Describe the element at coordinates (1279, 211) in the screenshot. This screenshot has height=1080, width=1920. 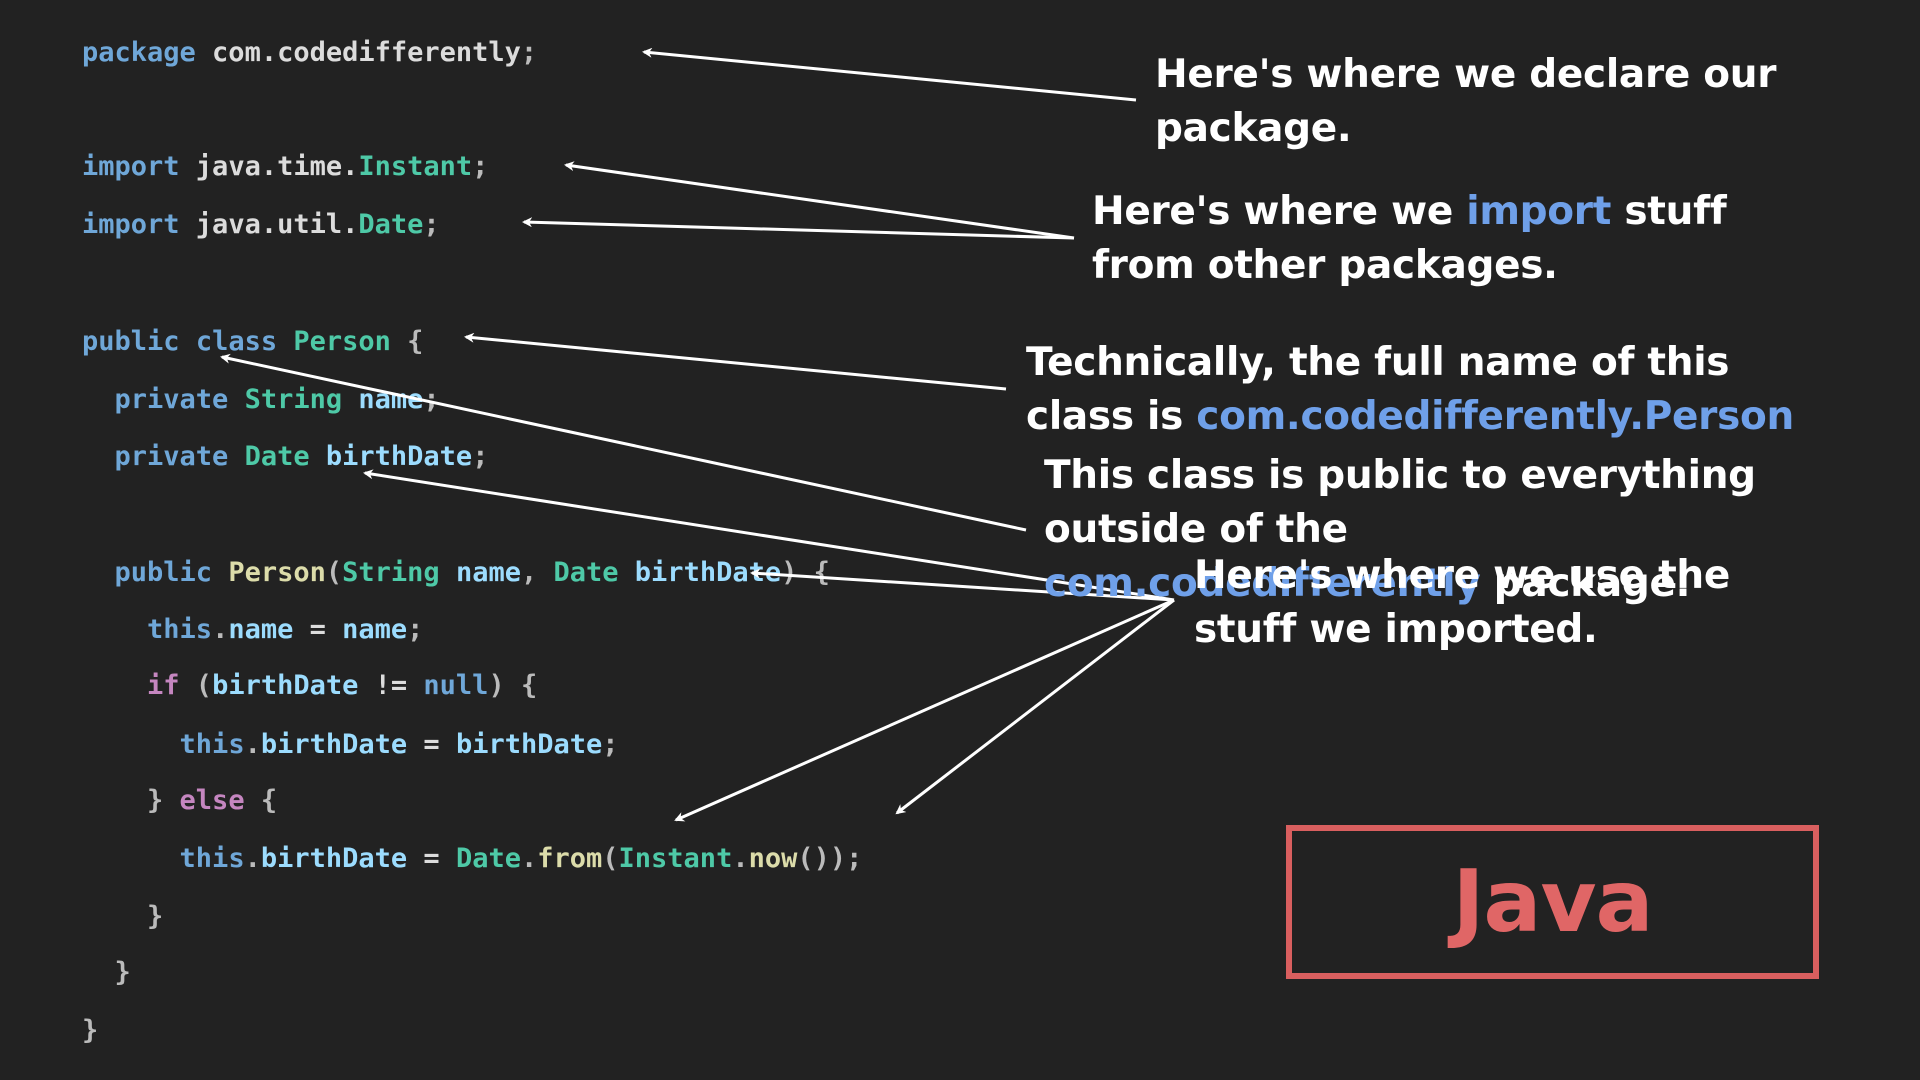
I see `callout-text: Here's where we` at that location.